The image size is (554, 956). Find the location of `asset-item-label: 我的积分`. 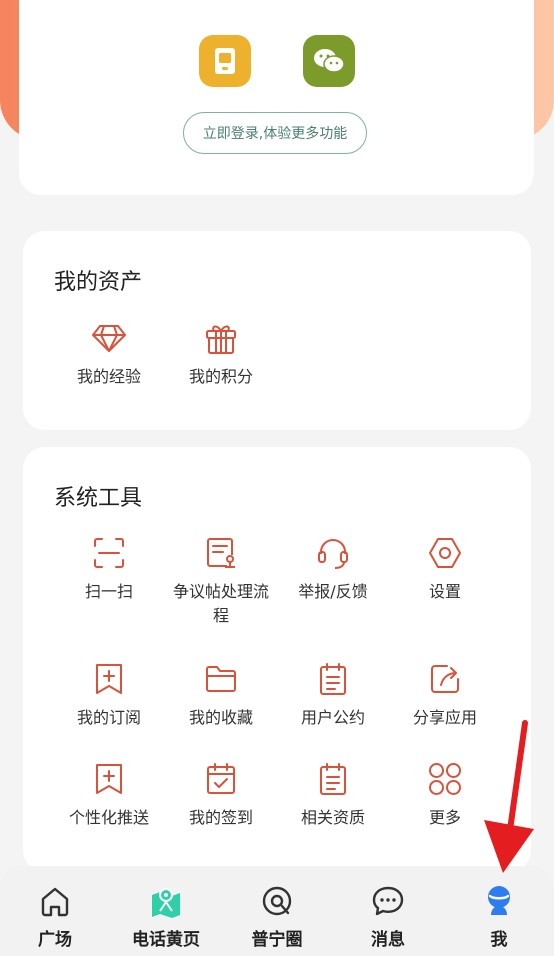

asset-item-label: 我的积分 is located at coordinates (220, 376).